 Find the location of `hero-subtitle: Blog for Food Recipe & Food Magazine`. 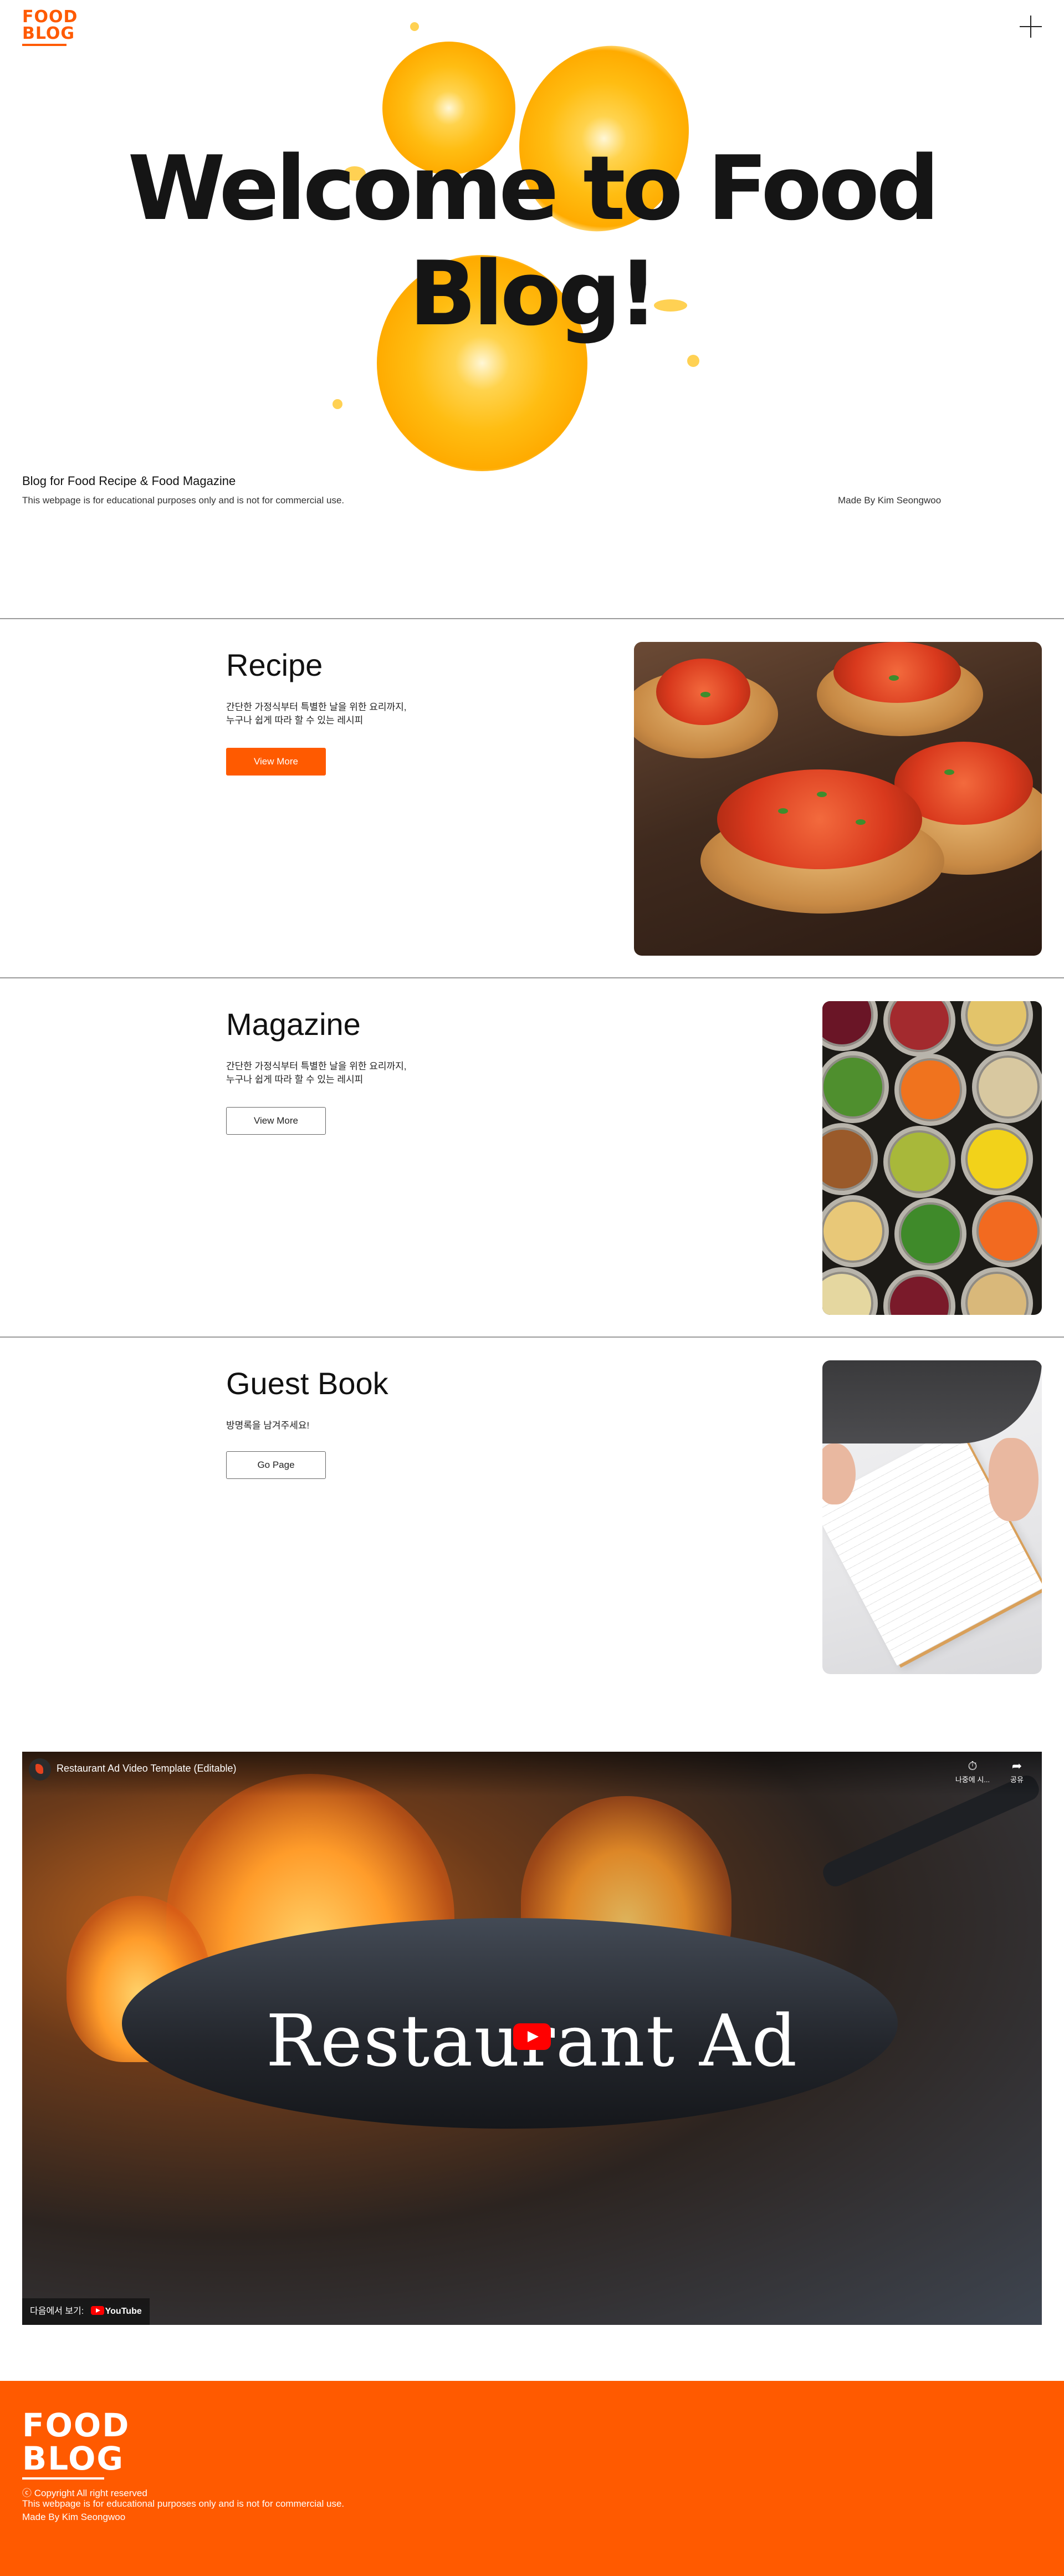

hero-subtitle: Blog for Food Recipe & Food Magazine is located at coordinates (129, 481).